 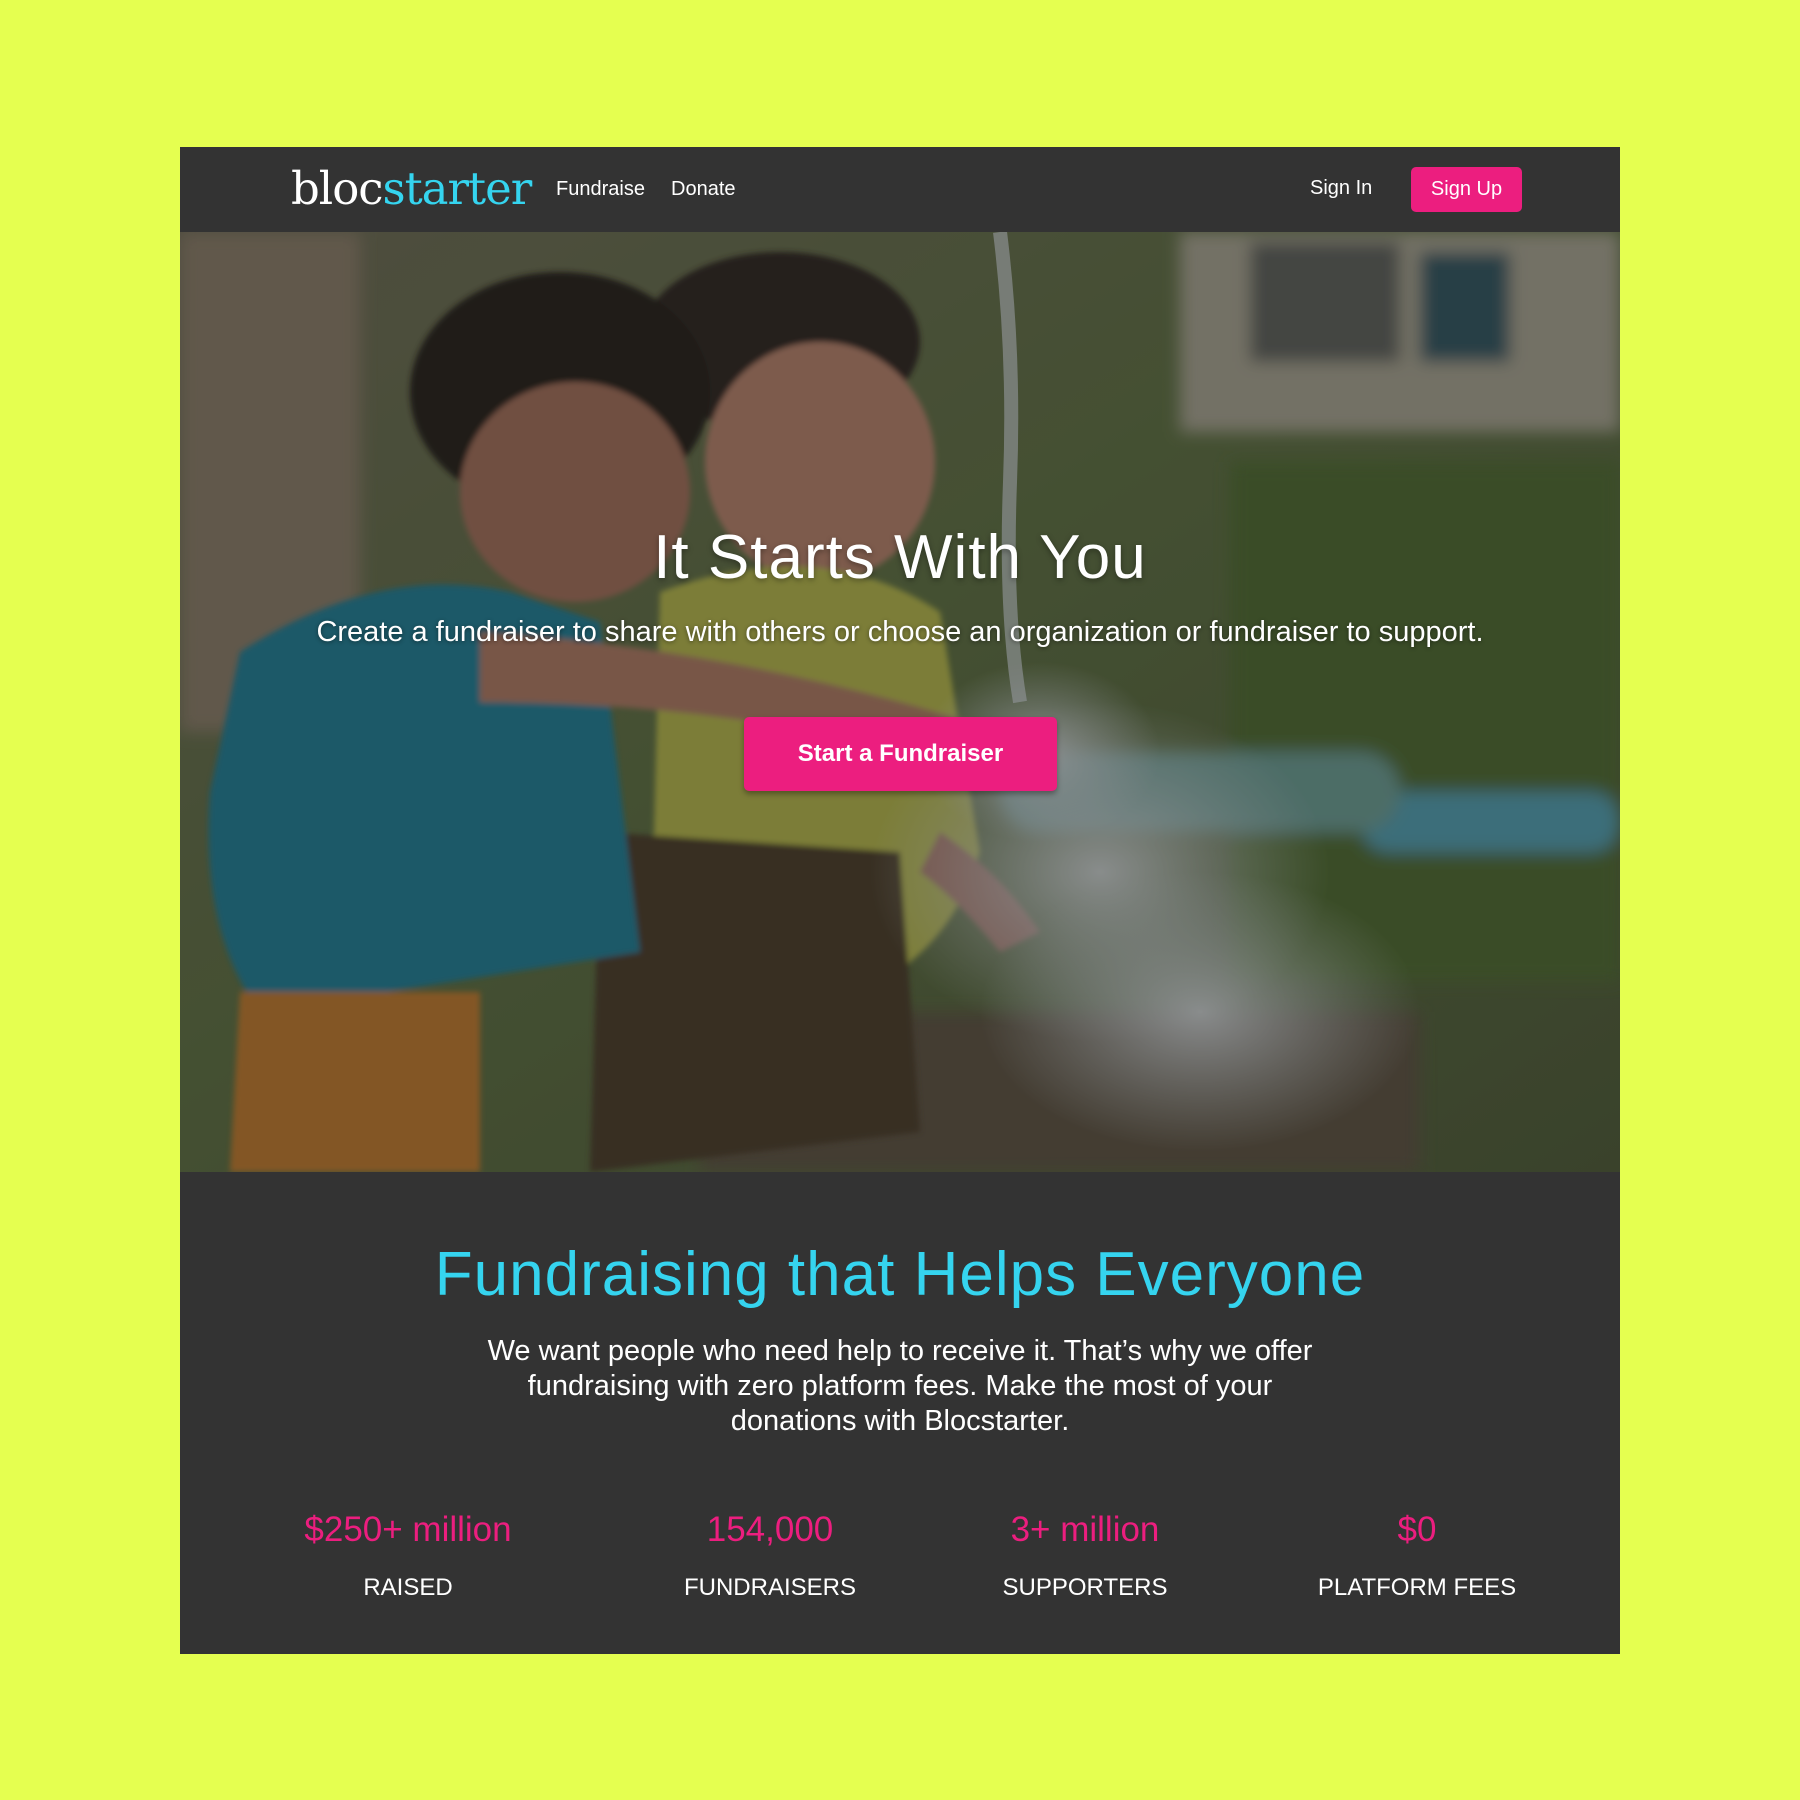 I want to click on stat-value: 3+ million, so click(x=1085, y=1529).